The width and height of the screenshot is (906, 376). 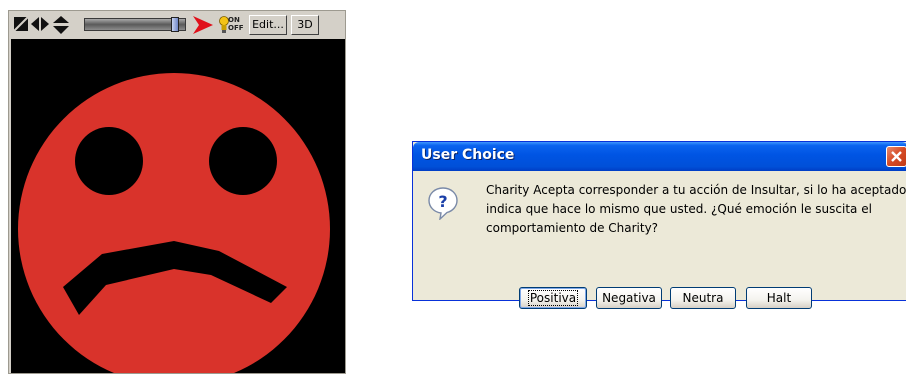 I want to click on close-icon, so click(x=896, y=156).